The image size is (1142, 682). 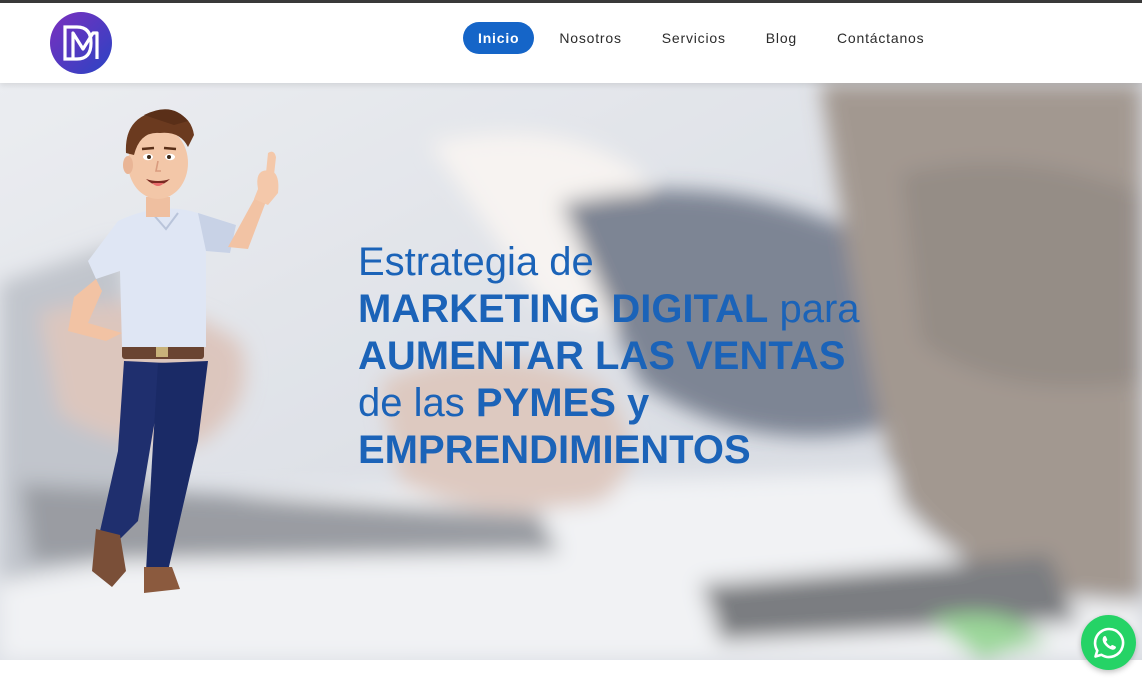 What do you see at coordinates (563, 309) in the screenshot?
I see `headline-marketing-digital: MARKETING DIGITAL` at bounding box center [563, 309].